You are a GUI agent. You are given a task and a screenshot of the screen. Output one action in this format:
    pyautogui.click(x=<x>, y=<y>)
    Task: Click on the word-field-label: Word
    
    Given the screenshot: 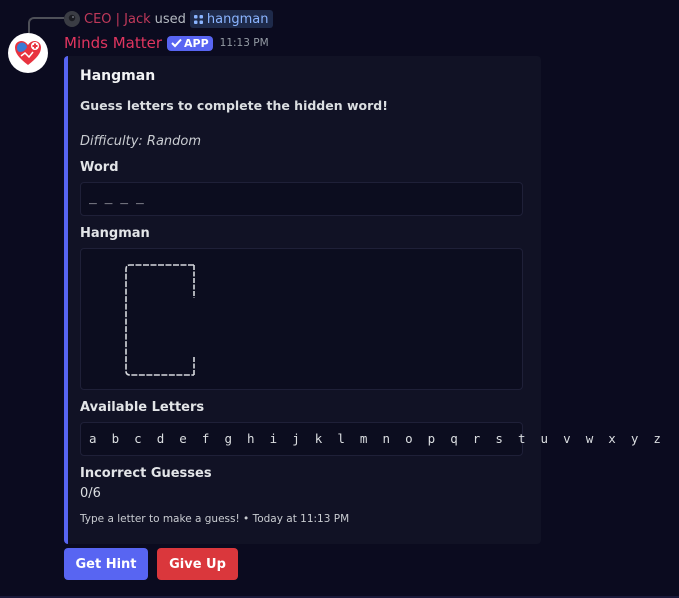 What is the action you would take?
    pyautogui.click(x=99, y=167)
    